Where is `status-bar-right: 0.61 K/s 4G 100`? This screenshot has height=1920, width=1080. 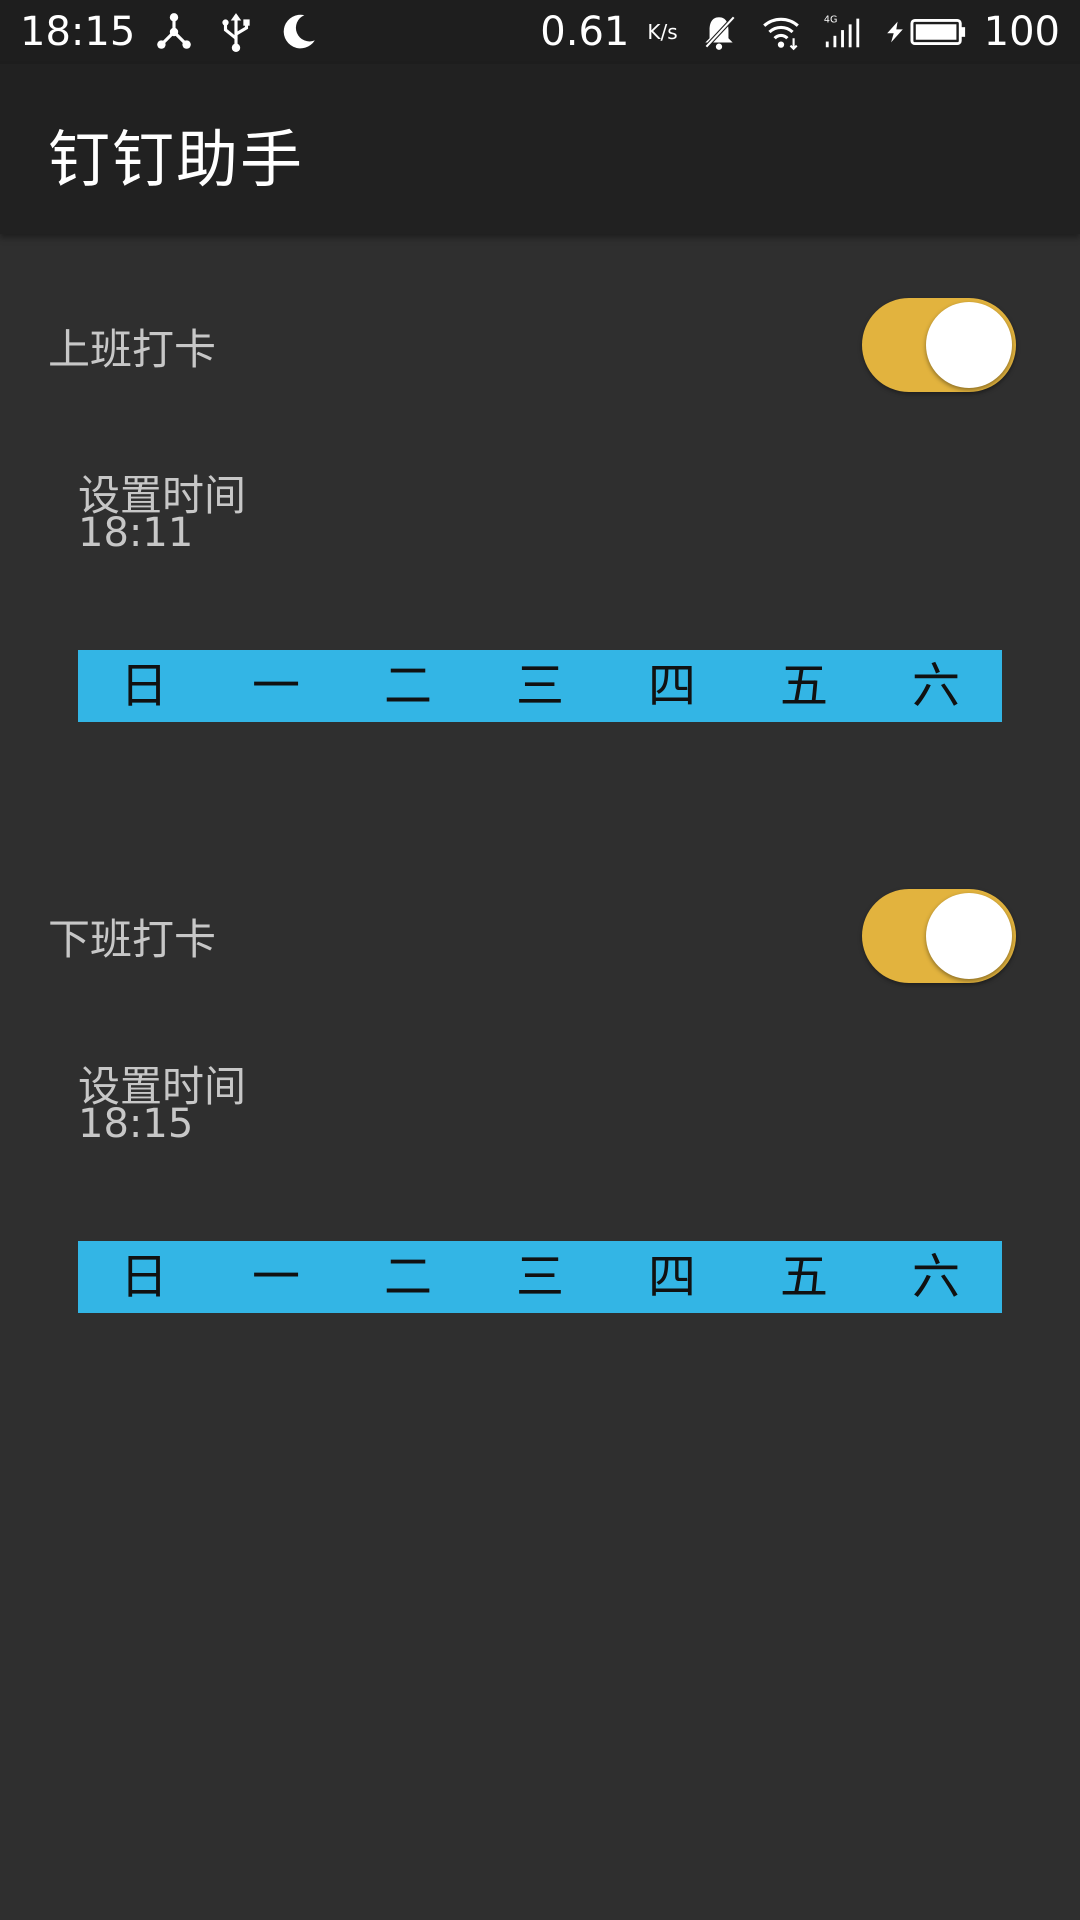 status-bar-right: 0.61 K/s 4G 100 is located at coordinates (800, 32).